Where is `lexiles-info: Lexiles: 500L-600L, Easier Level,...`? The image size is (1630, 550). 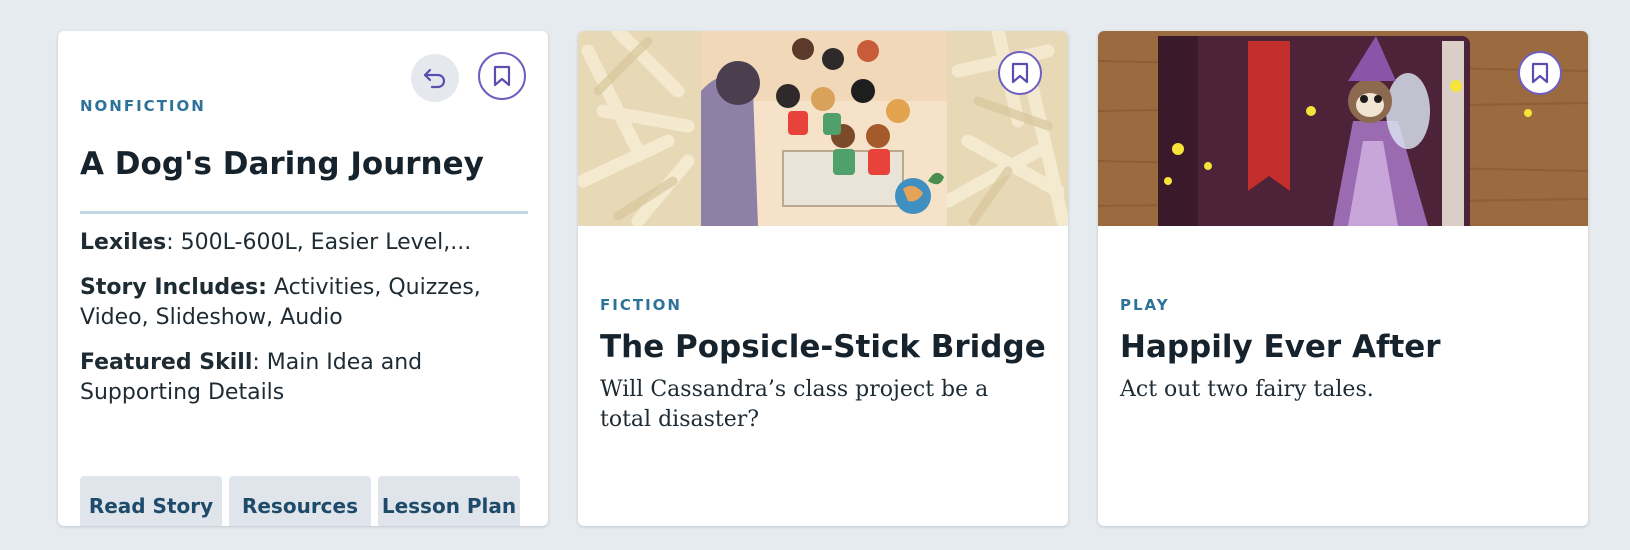 lexiles-info: Lexiles: 500L-600L, Easier Level,... is located at coordinates (300, 243).